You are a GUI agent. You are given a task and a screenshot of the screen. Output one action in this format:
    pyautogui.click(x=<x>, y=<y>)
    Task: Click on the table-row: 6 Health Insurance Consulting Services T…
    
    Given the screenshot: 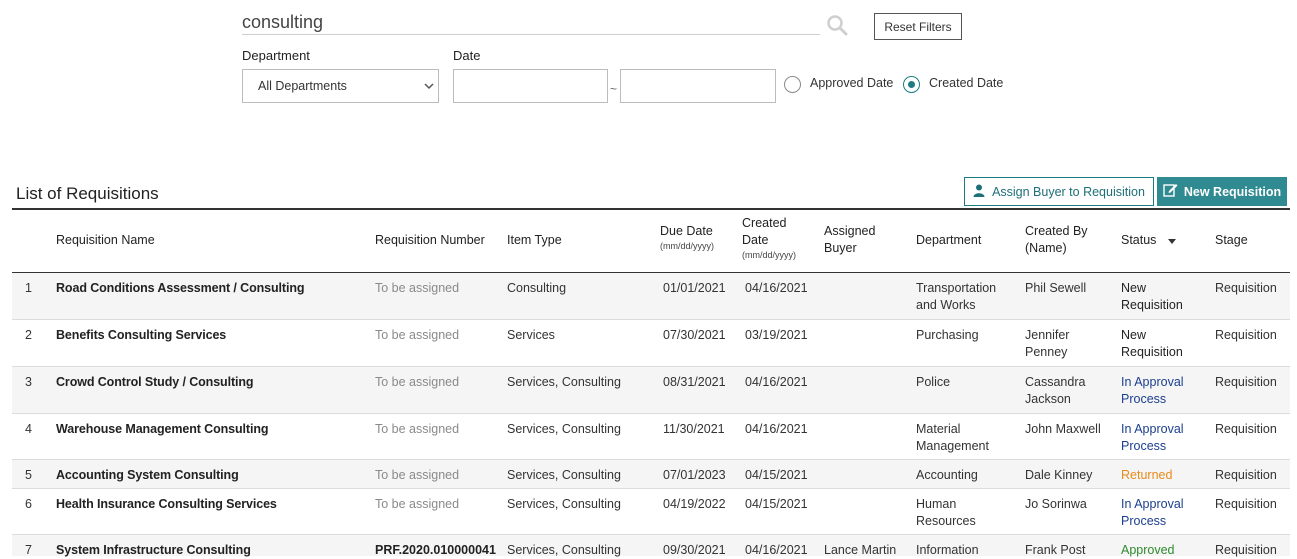 What is the action you would take?
    pyautogui.click(x=651, y=512)
    